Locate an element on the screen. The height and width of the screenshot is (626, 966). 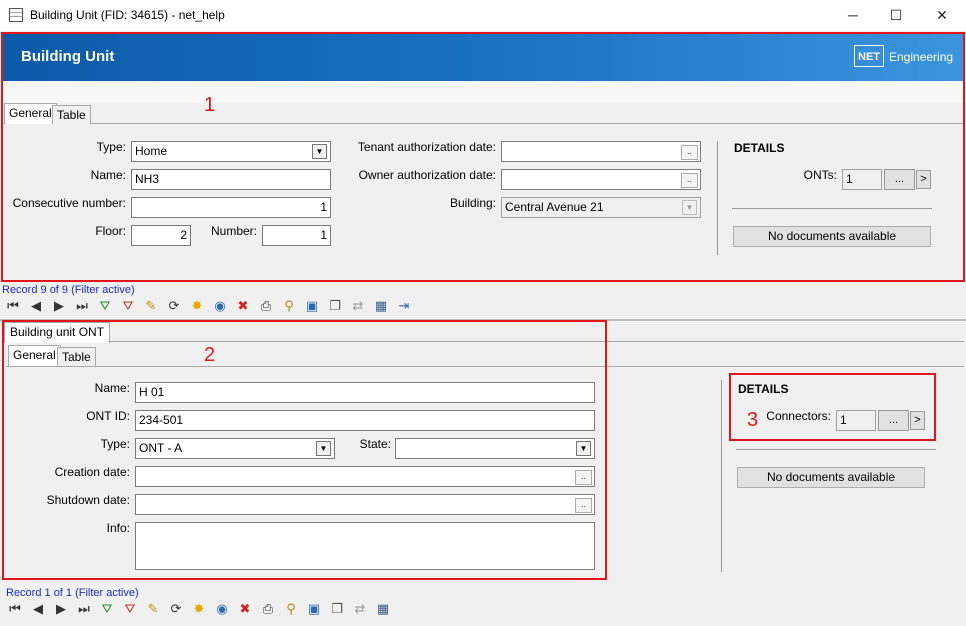
annotation-number-3: 3 is located at coordinates (753, 420).